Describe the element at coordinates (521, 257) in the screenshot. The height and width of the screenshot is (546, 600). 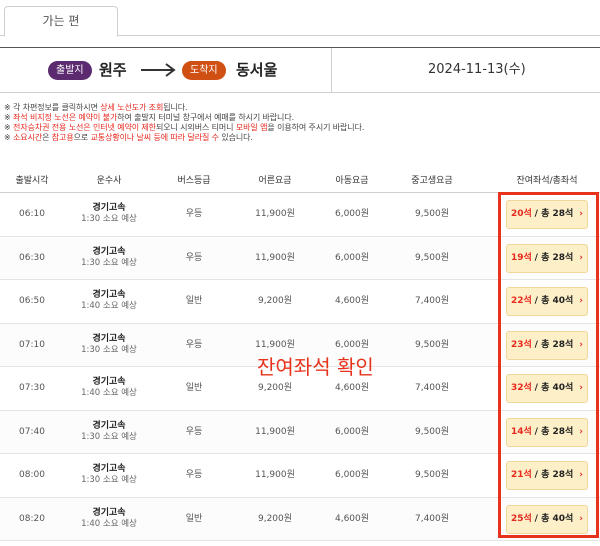
I see `remaining-seats: 19석` at that location.